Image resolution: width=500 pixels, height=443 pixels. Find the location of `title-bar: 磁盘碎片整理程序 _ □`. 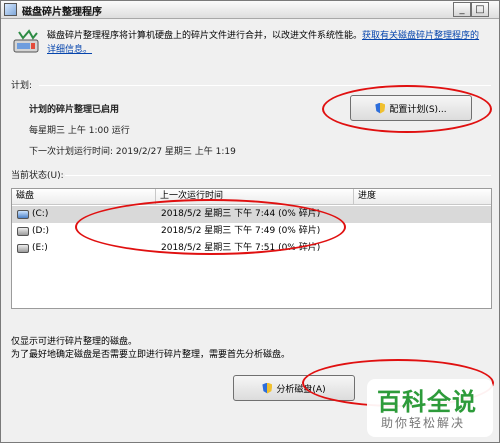

title-bar: 磁盘碎片整理程序 _ □ is located at coordinates (250, 10).